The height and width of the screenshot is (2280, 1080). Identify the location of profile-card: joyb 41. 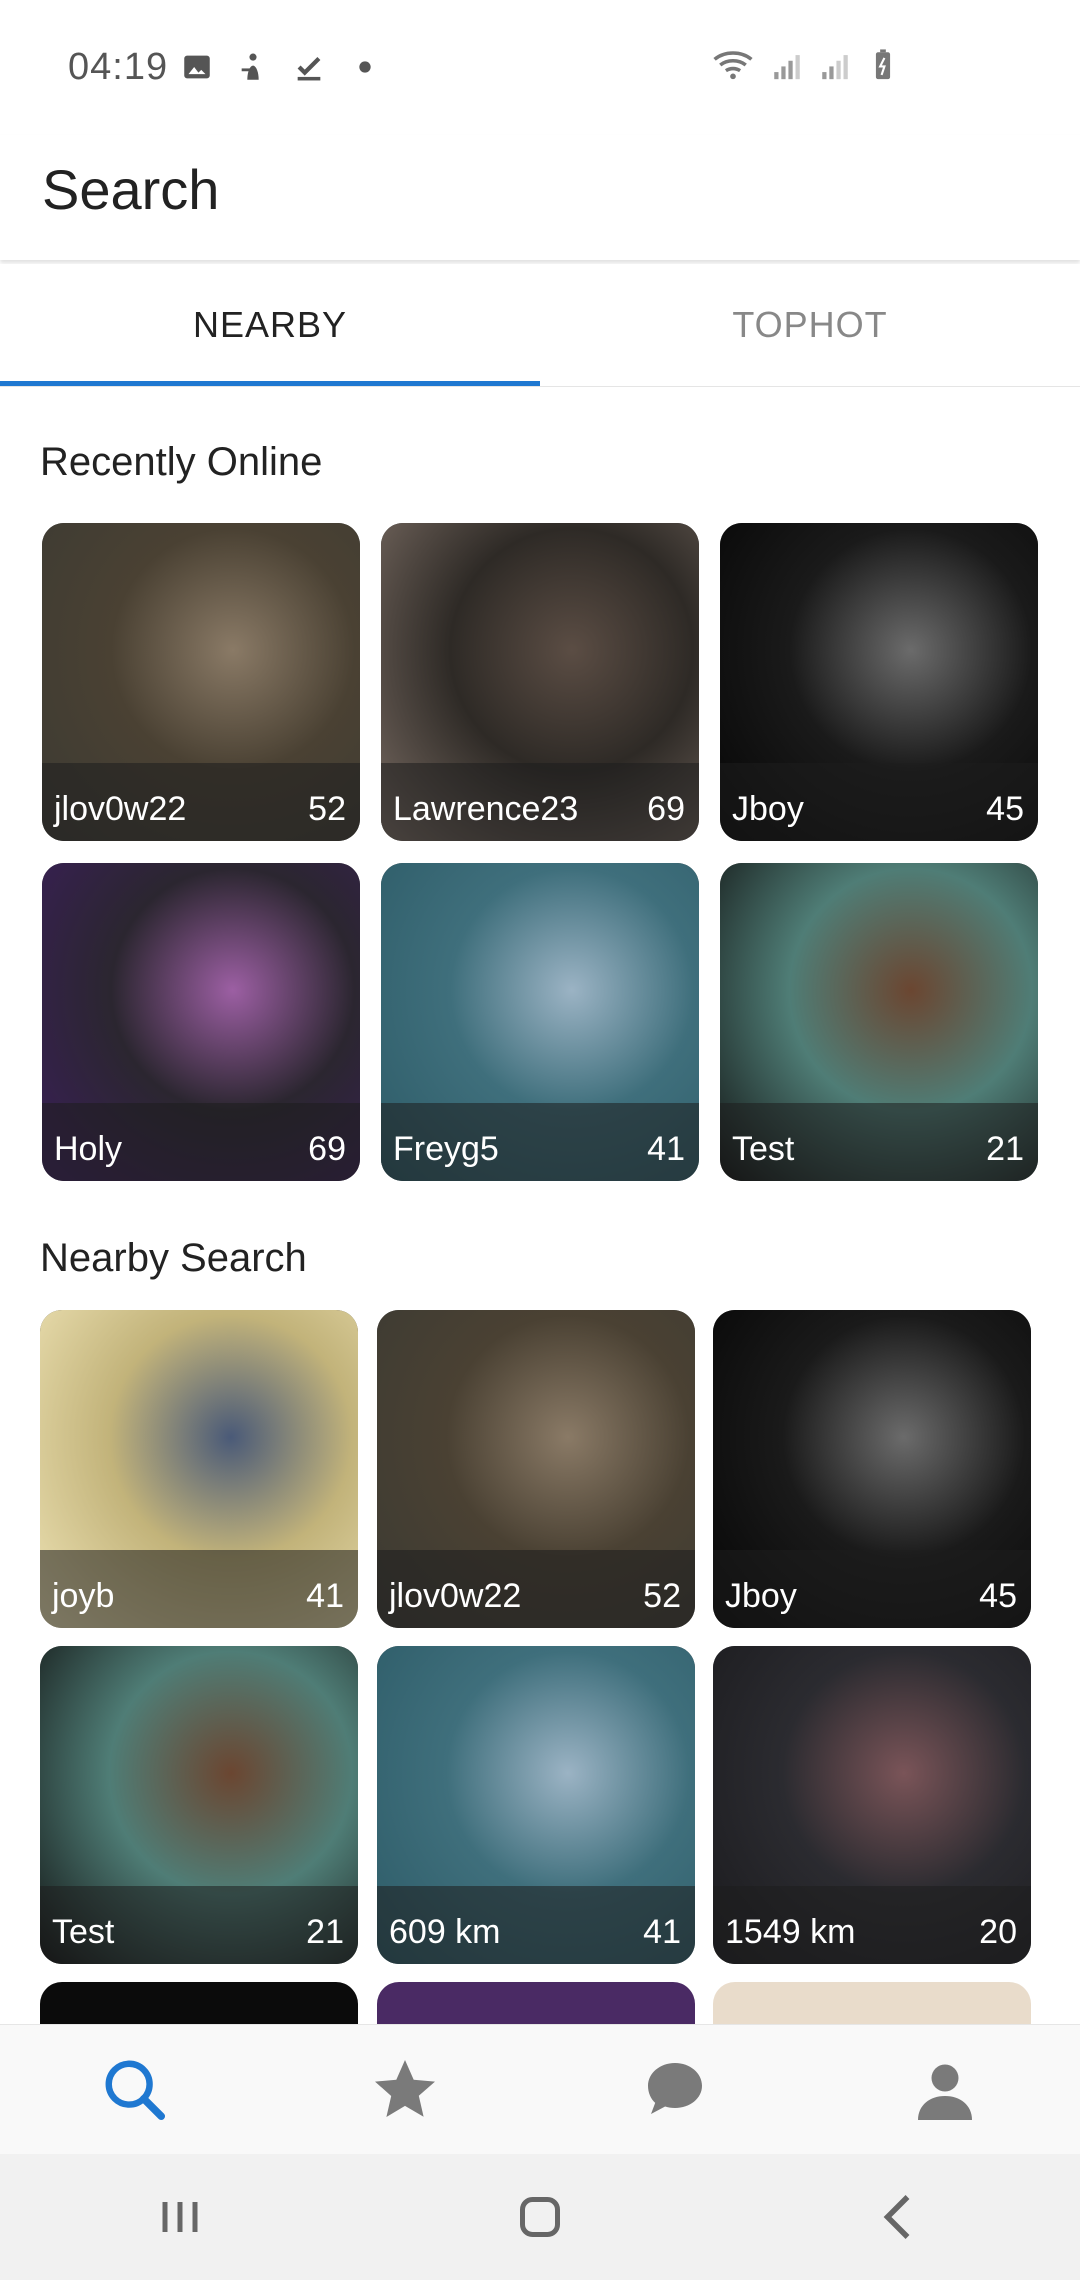
(199, 1469).